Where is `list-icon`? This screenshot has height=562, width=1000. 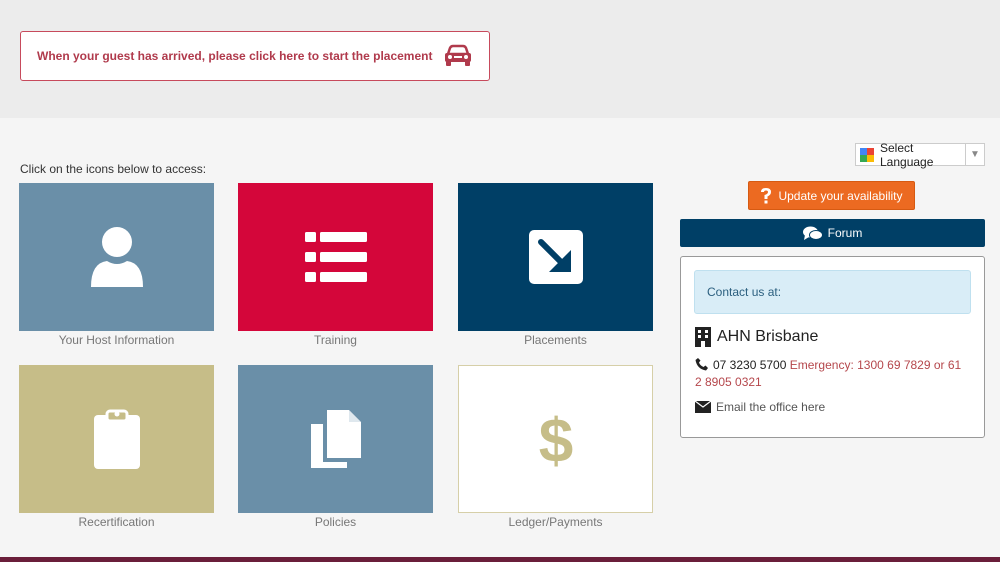
list-icon is located at coordinates (335, 257).